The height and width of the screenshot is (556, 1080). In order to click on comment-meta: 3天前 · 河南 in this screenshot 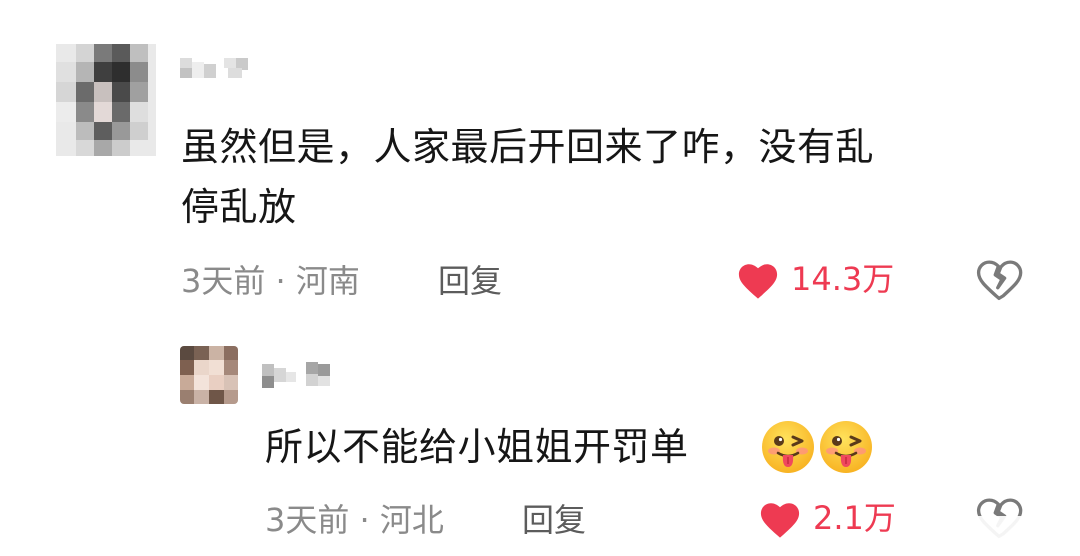, I will do `click(270, 281)`.